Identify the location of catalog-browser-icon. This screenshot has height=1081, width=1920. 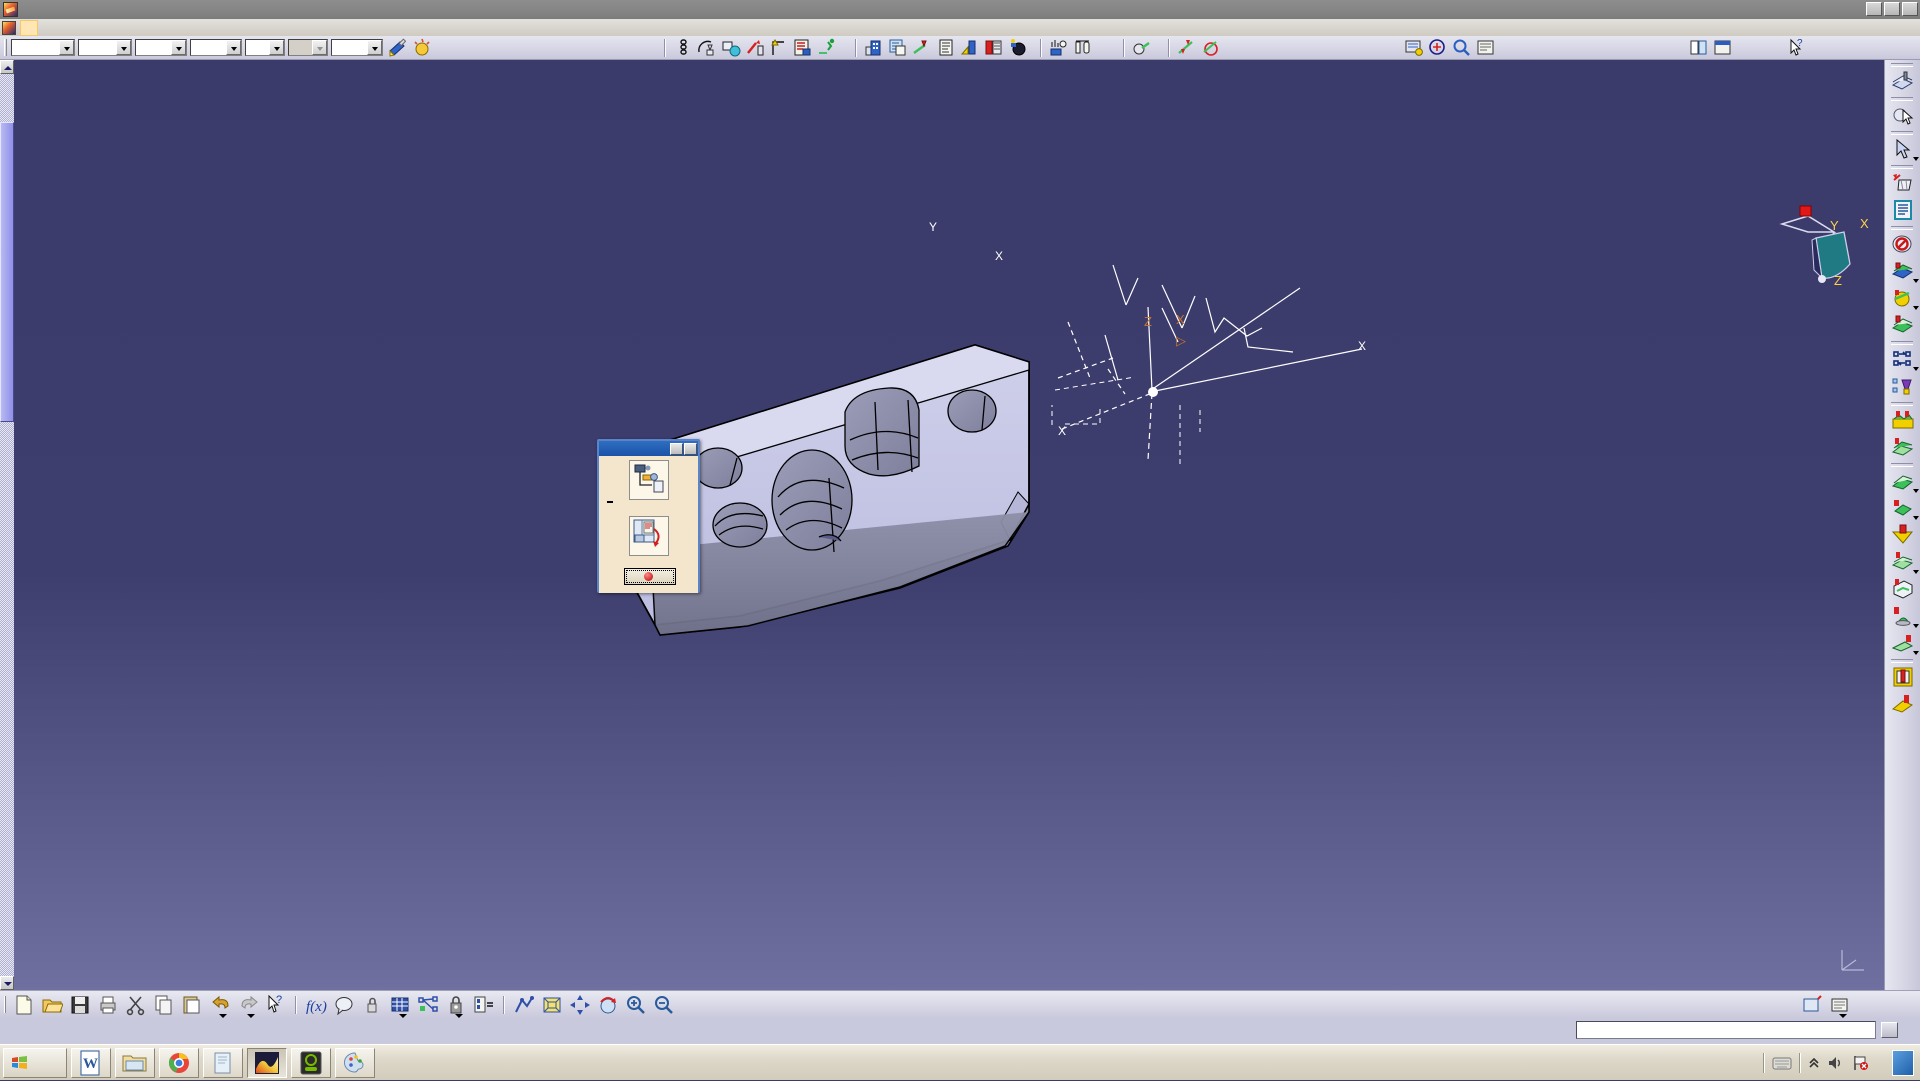
(898, 48).